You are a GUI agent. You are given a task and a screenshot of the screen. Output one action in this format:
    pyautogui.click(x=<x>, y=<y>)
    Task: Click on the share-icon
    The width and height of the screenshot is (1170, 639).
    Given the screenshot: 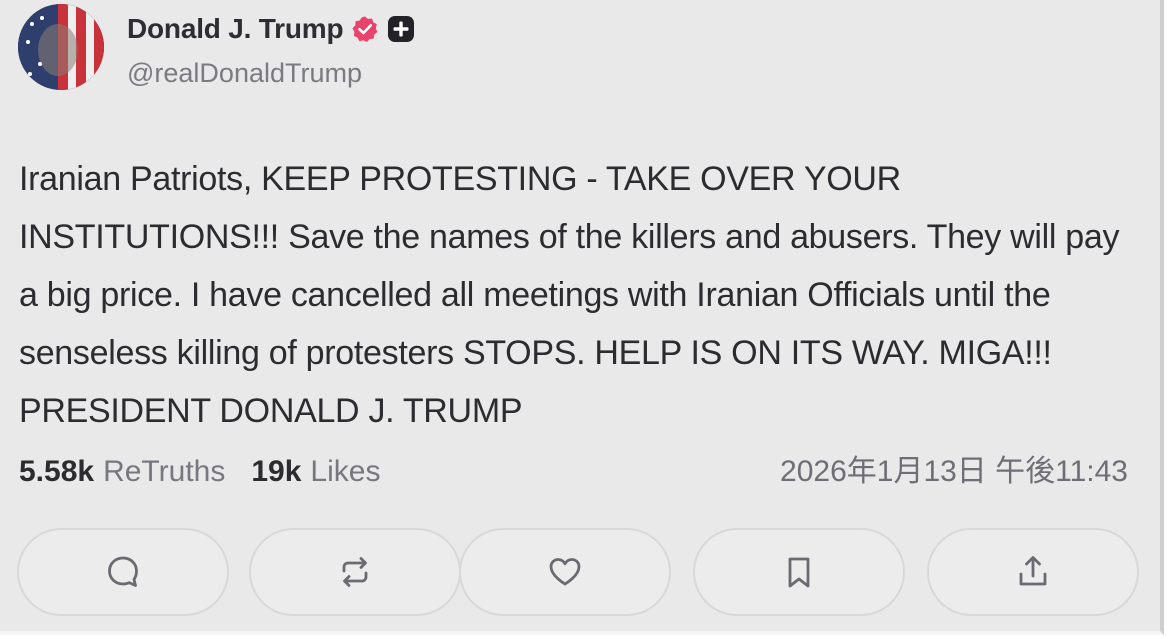 What is the action you would take?
    pyautogui.click(x=1033, y=571)
    